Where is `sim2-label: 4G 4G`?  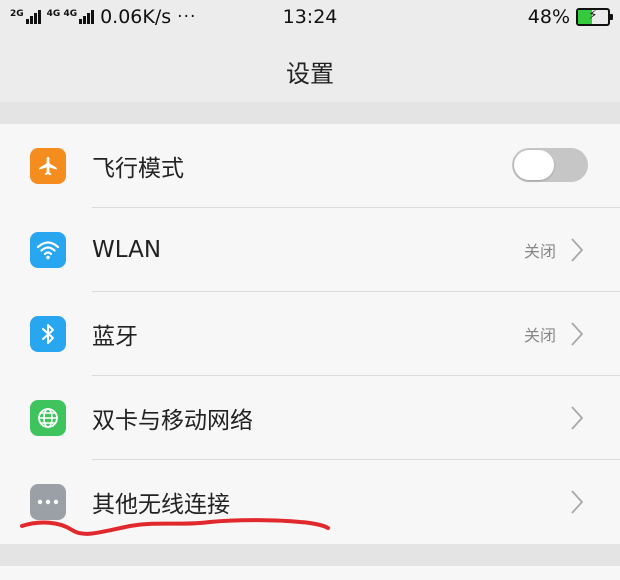
sim2-label: 4G 4G is located at coordinates (62, 14).